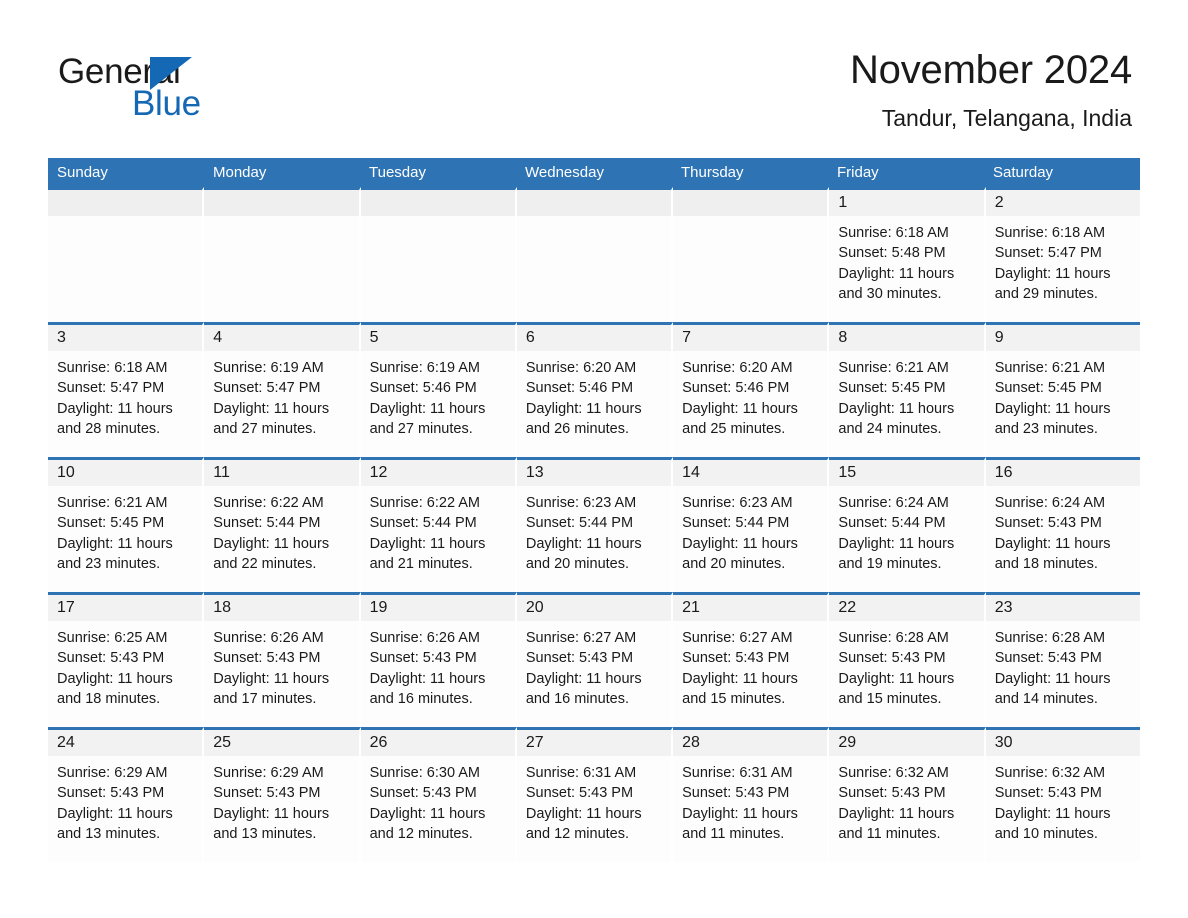 The image size is (1188, 918). Describe the element at coordinates (843, 337) in the screenshot. I see `day-number: 8` at that location.